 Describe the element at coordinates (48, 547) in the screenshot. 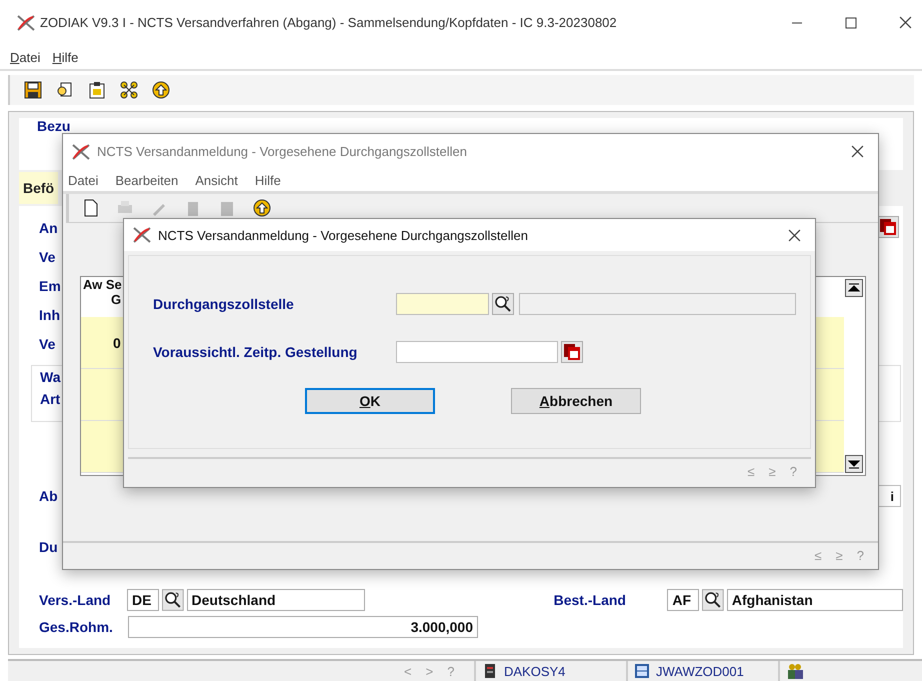

I see `field-label: Du` at that location.